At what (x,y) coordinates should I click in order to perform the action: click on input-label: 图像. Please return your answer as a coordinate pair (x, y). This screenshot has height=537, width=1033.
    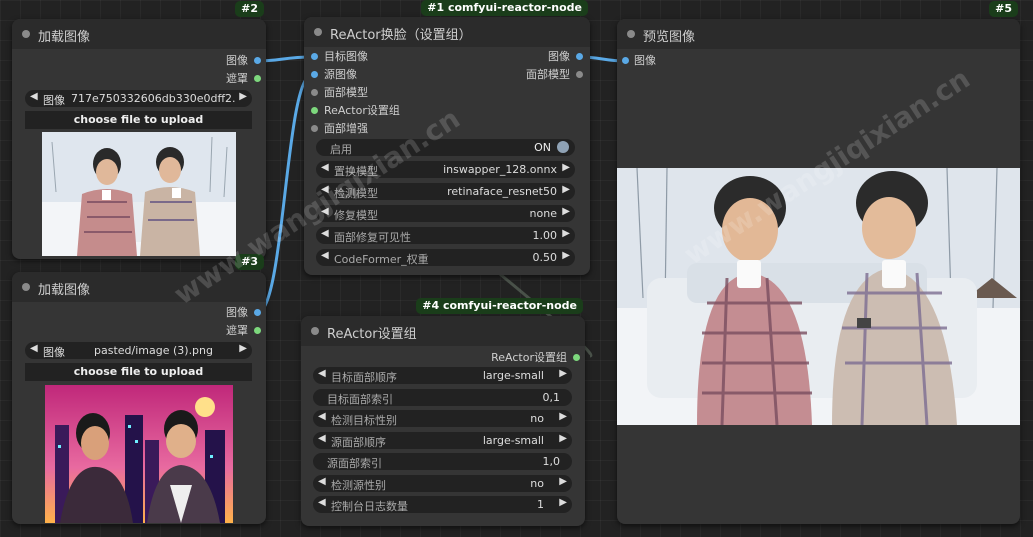
    Looking at the image, I should click on (645, 60).